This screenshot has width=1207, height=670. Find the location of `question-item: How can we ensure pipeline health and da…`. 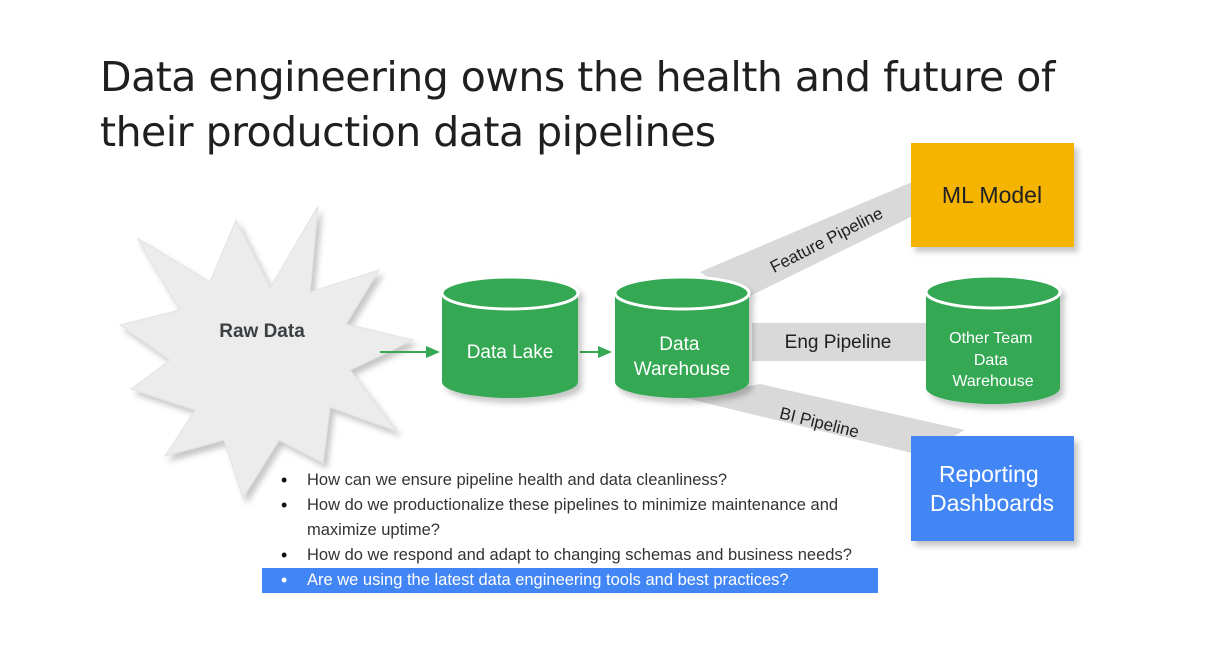

question-item: How can we ensure pipeline health and da… is located at coordinates (572, 480).